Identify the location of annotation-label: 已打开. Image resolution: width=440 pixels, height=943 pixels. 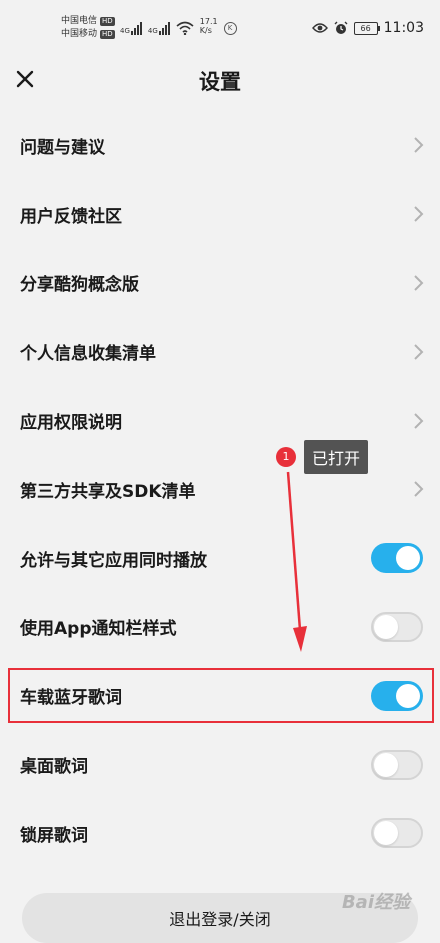
(336, 457).